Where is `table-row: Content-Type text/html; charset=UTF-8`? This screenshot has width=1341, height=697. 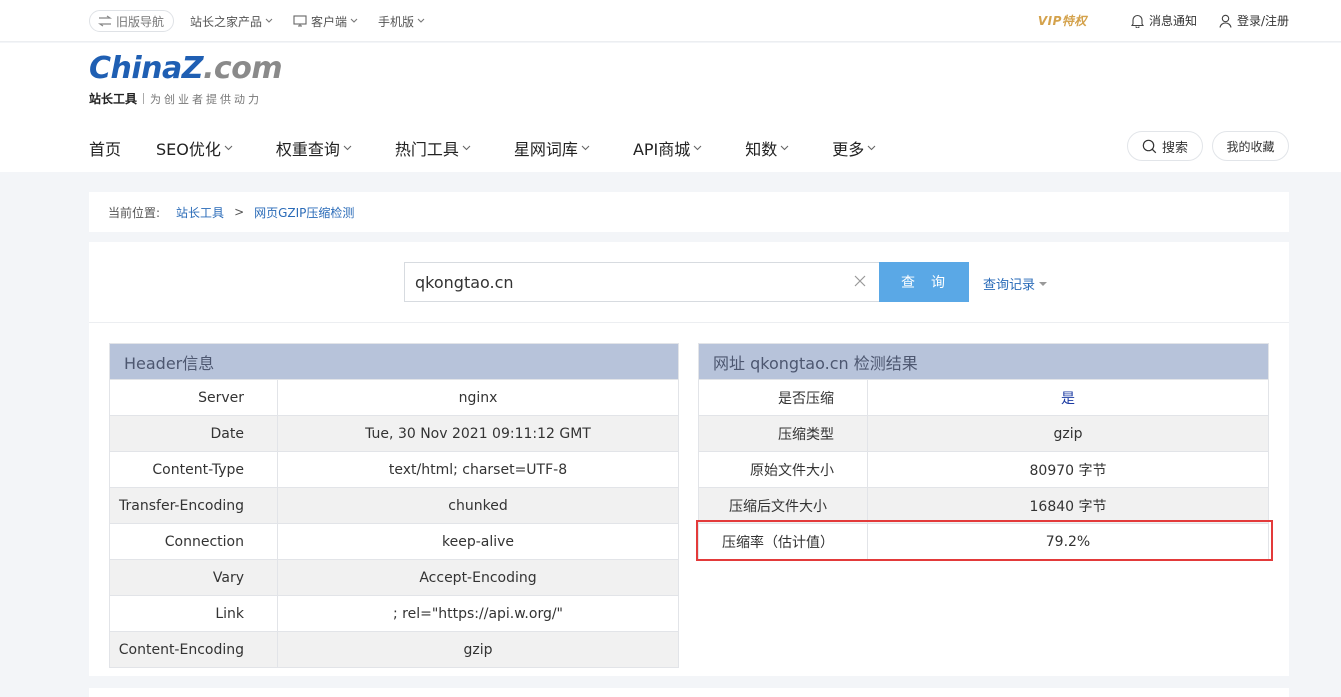 table-row: Content-Type text/html; charset=UTF-8 is located at coordinates (394, 469).